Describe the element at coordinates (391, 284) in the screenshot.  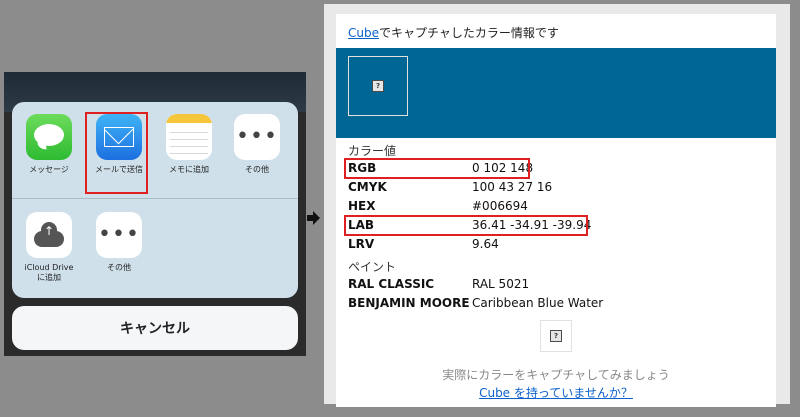
I see `ral-classic-label: RAL CLASSIC` at that location.